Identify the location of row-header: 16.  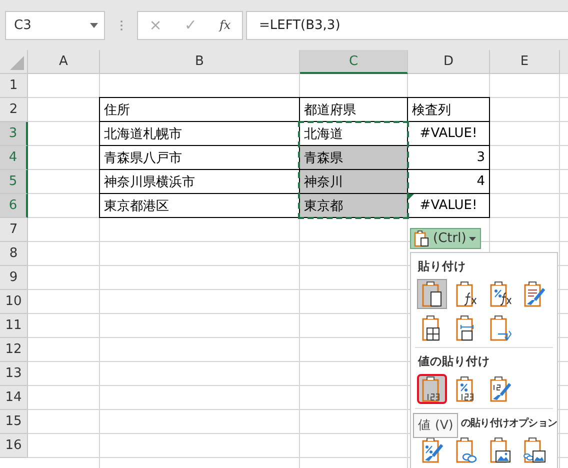
(14, 446).